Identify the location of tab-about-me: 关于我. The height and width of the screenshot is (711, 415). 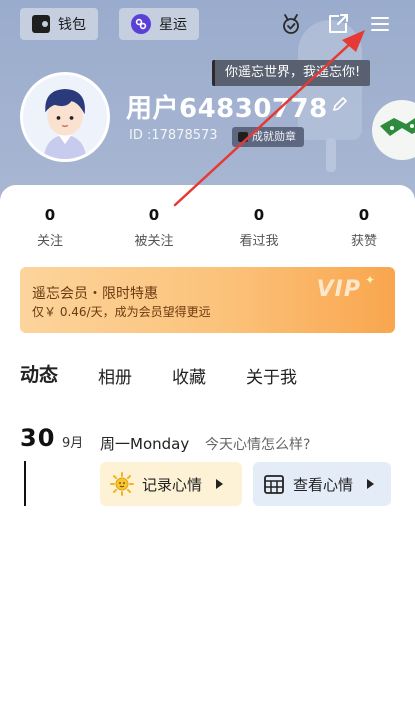
(271, 375).